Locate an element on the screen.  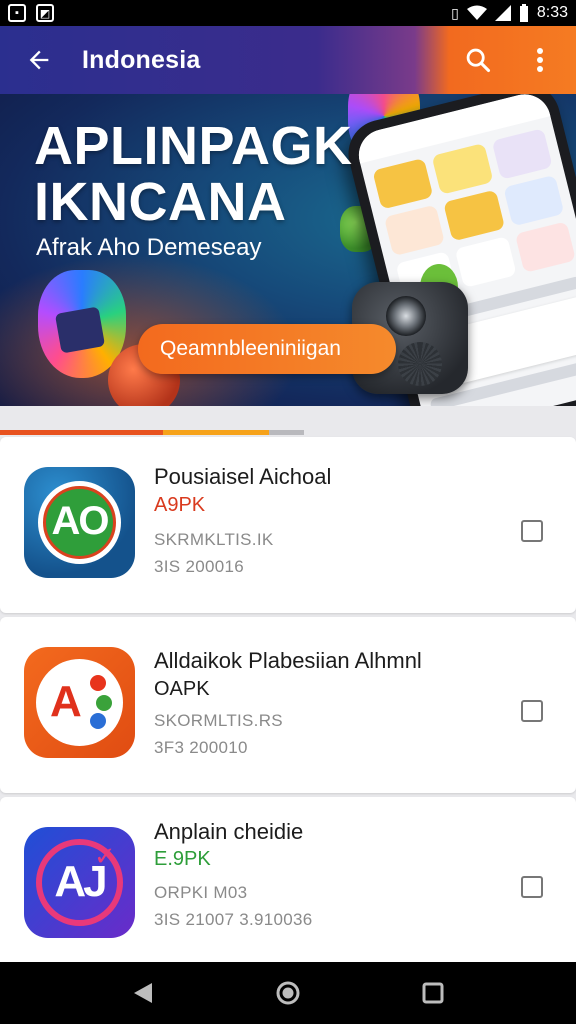
wifi-icon is located at coordinates (476, 12).